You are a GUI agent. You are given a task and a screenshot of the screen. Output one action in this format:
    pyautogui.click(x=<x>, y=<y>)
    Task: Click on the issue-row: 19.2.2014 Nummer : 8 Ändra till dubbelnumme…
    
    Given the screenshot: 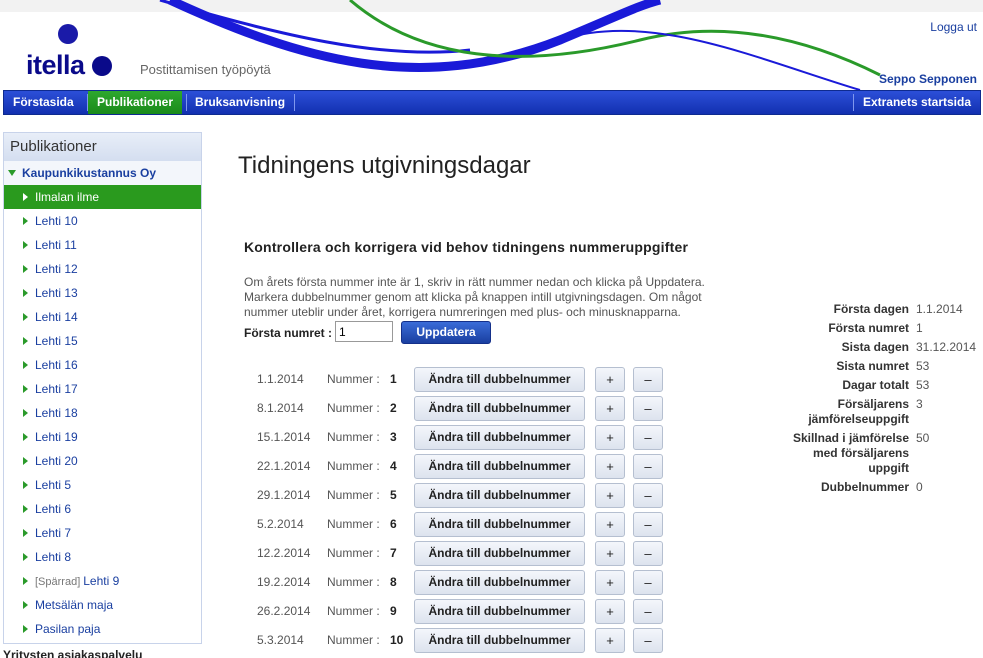 What is the action you would take?
    pyautogui.click(x=491, y=582)
    